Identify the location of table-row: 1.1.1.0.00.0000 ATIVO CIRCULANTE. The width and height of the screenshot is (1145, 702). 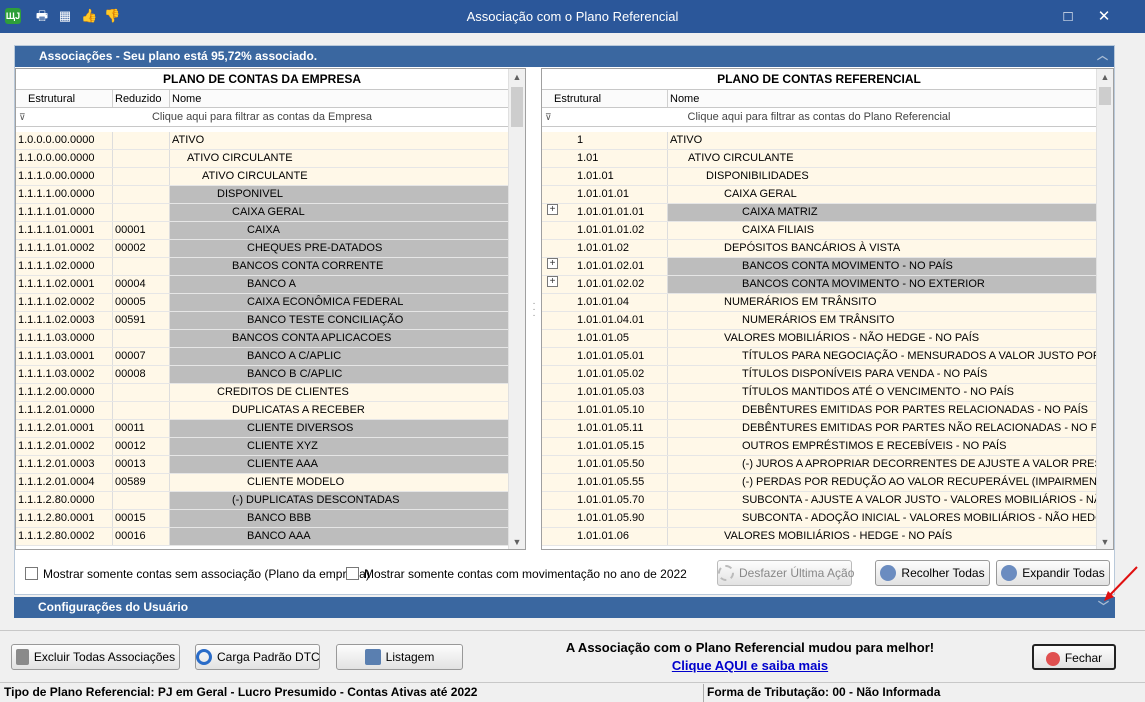
(262, 177).